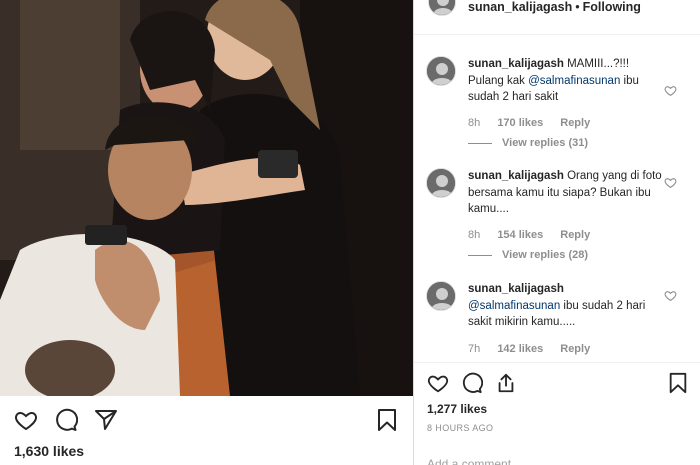  I want to click on comment-meta: 7h 142 likes Reply, so click(536, 349).